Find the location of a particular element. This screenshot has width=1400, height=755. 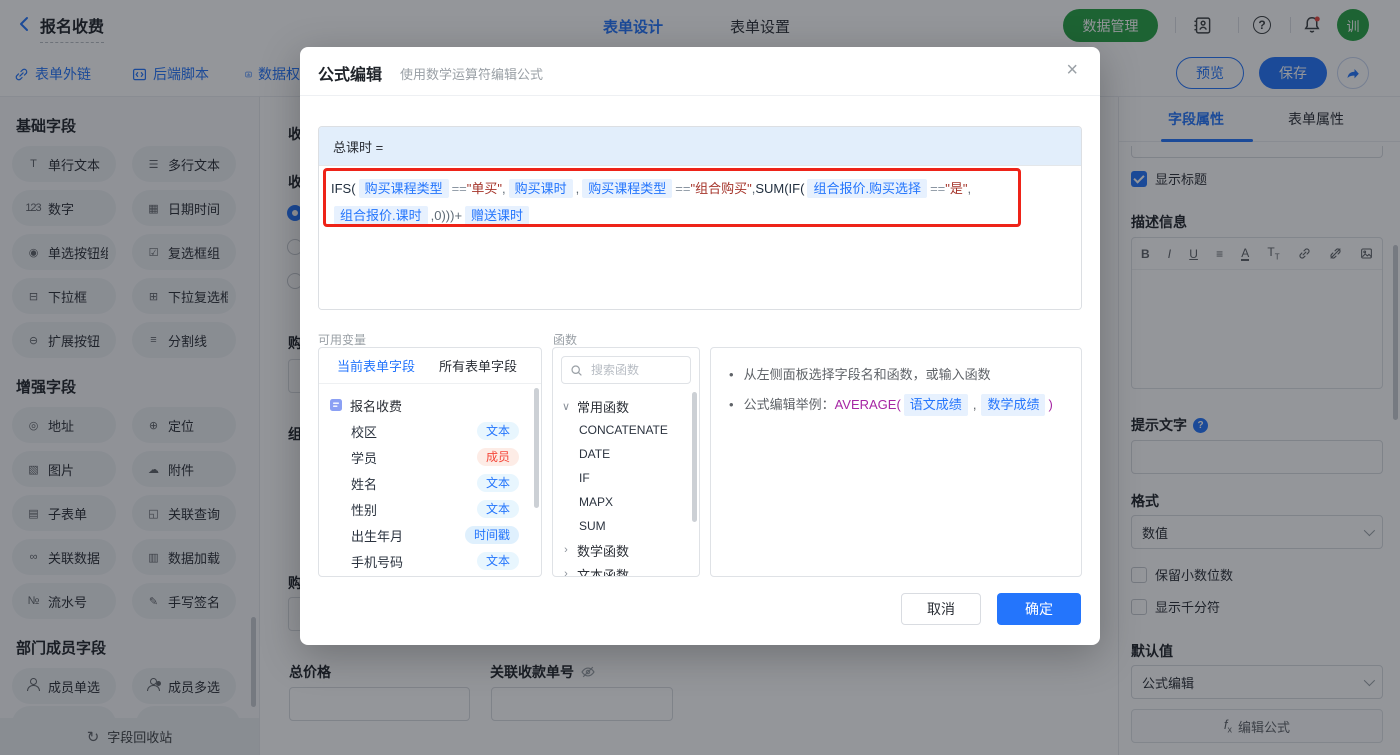

example-part: , is located at coordinates (974, 404).